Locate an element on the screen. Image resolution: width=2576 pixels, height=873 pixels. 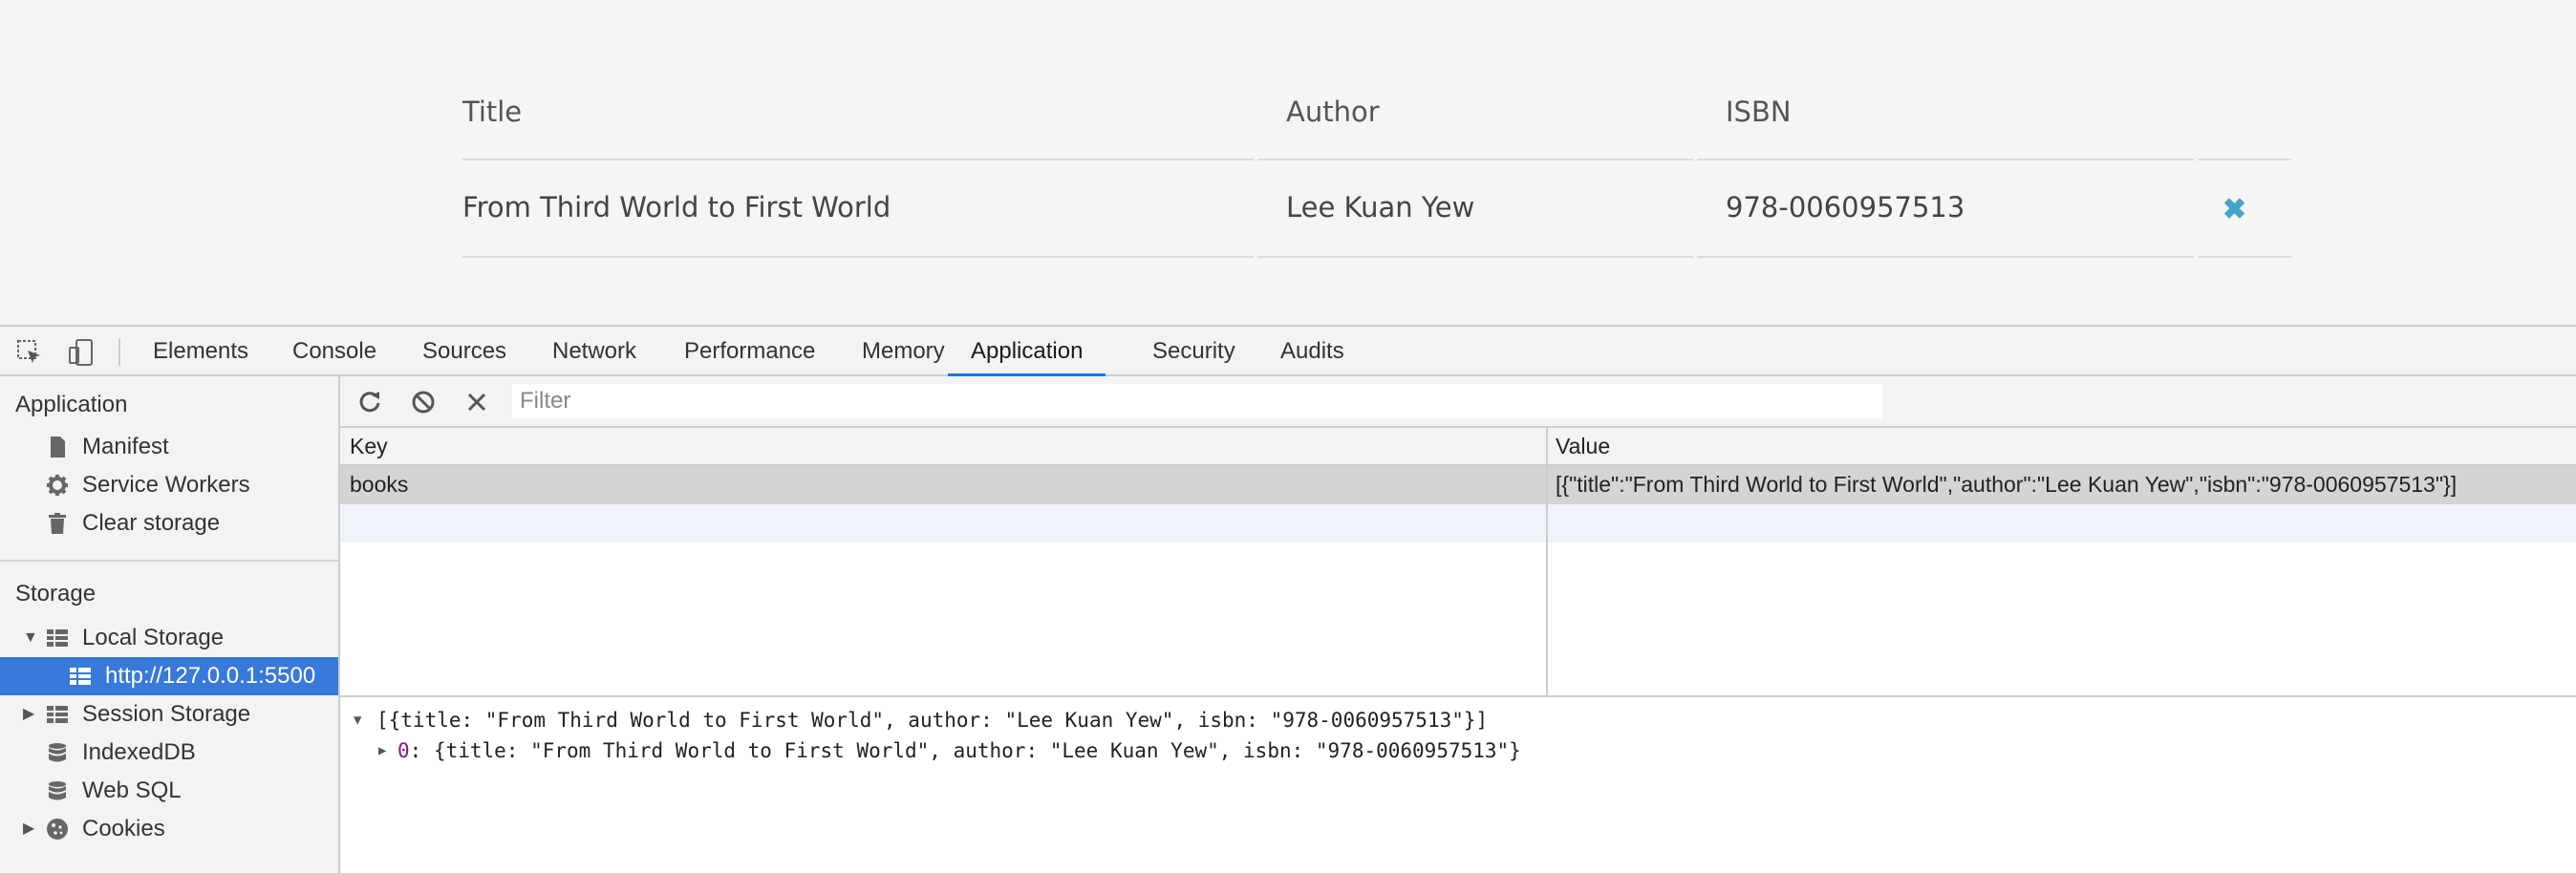
sidebar-item-service-workers: Service Workers is located at coordinates (169, 485).